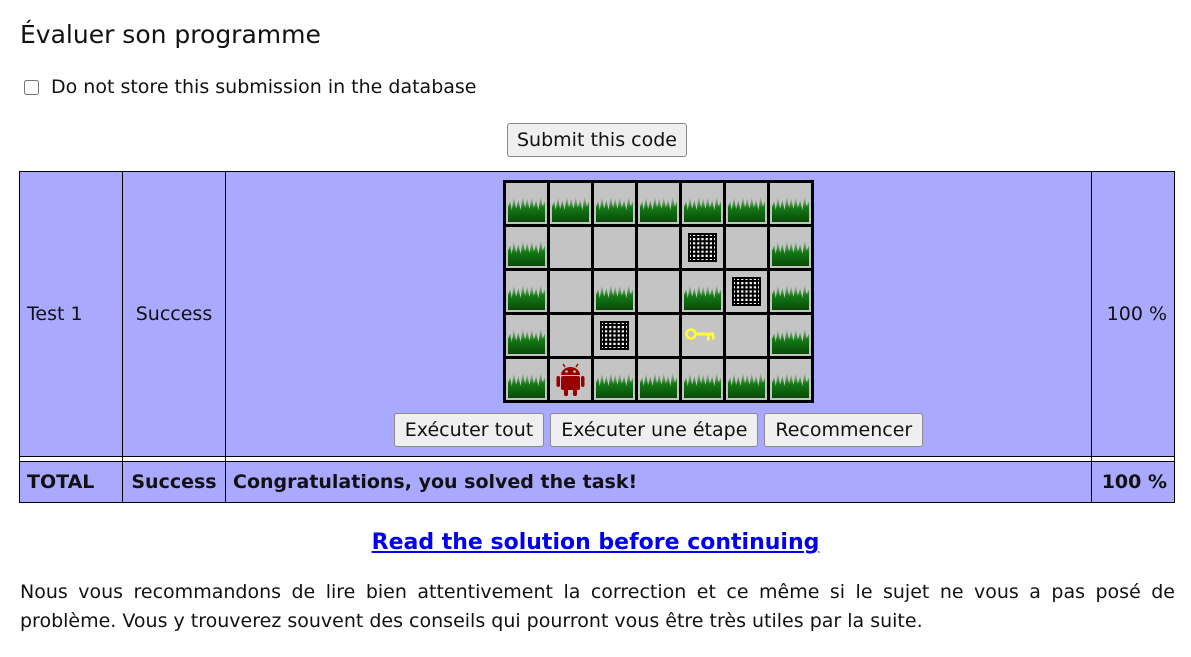 The image size is (1191, 657). Describe the element at coordinates (654, 430) in the screenshot. I see `run-step-button: Exécuter une étape` at that location.